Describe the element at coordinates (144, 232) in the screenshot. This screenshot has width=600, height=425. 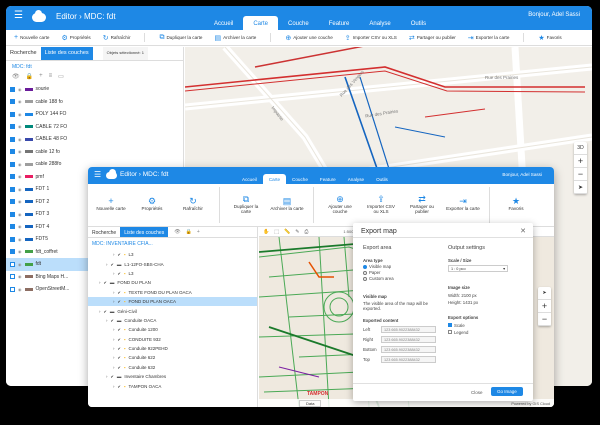
I see `front-tab-layers: Liste des couches` at that location.